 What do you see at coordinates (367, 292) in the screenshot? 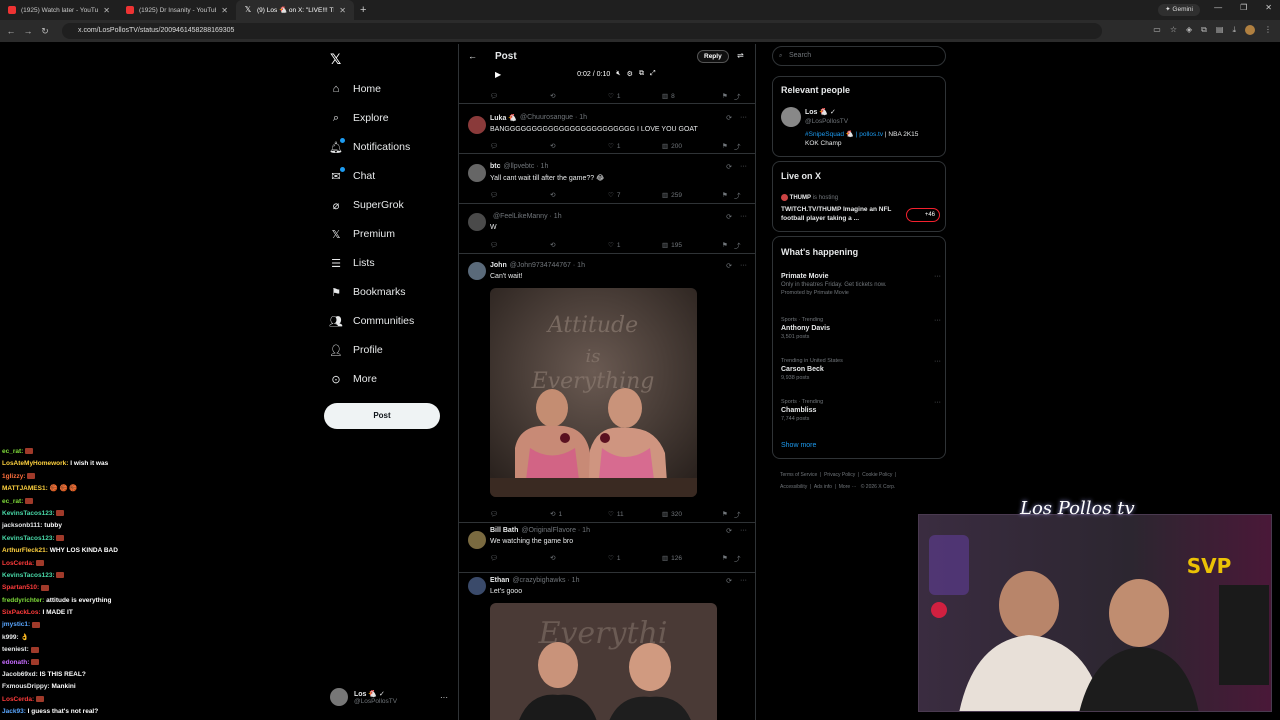
I see `sidebar-item-bookmarks: ⚑ Bookmarks` at bounding box center [367, 292].